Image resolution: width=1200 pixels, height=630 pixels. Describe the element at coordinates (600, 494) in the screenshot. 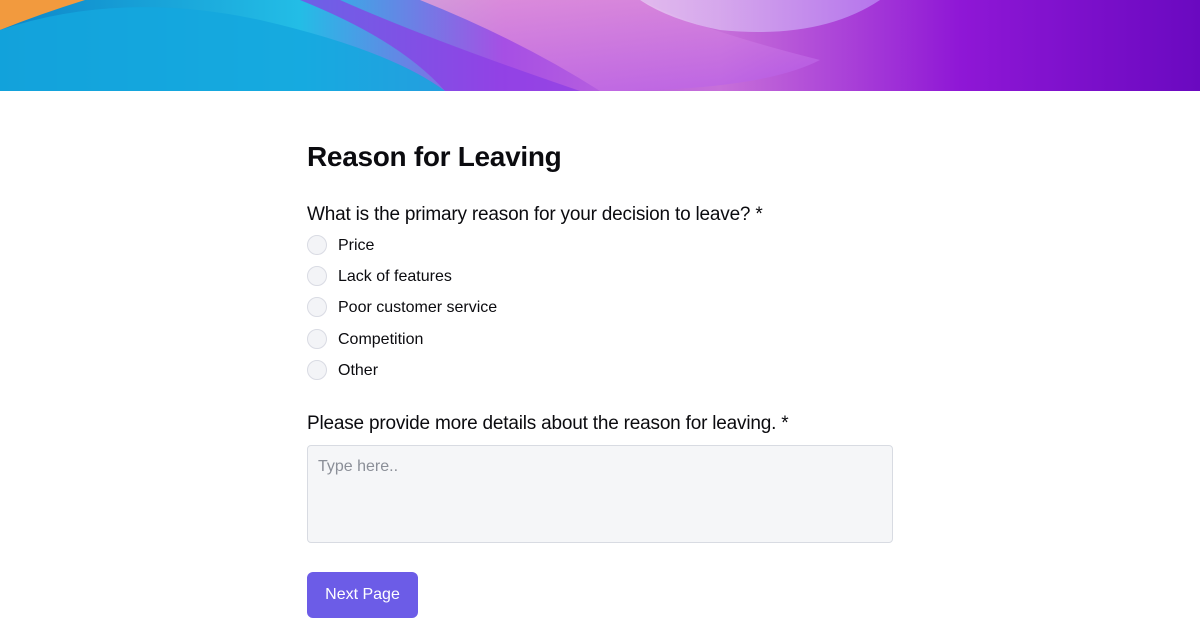

I see `details-textarea` at that location.